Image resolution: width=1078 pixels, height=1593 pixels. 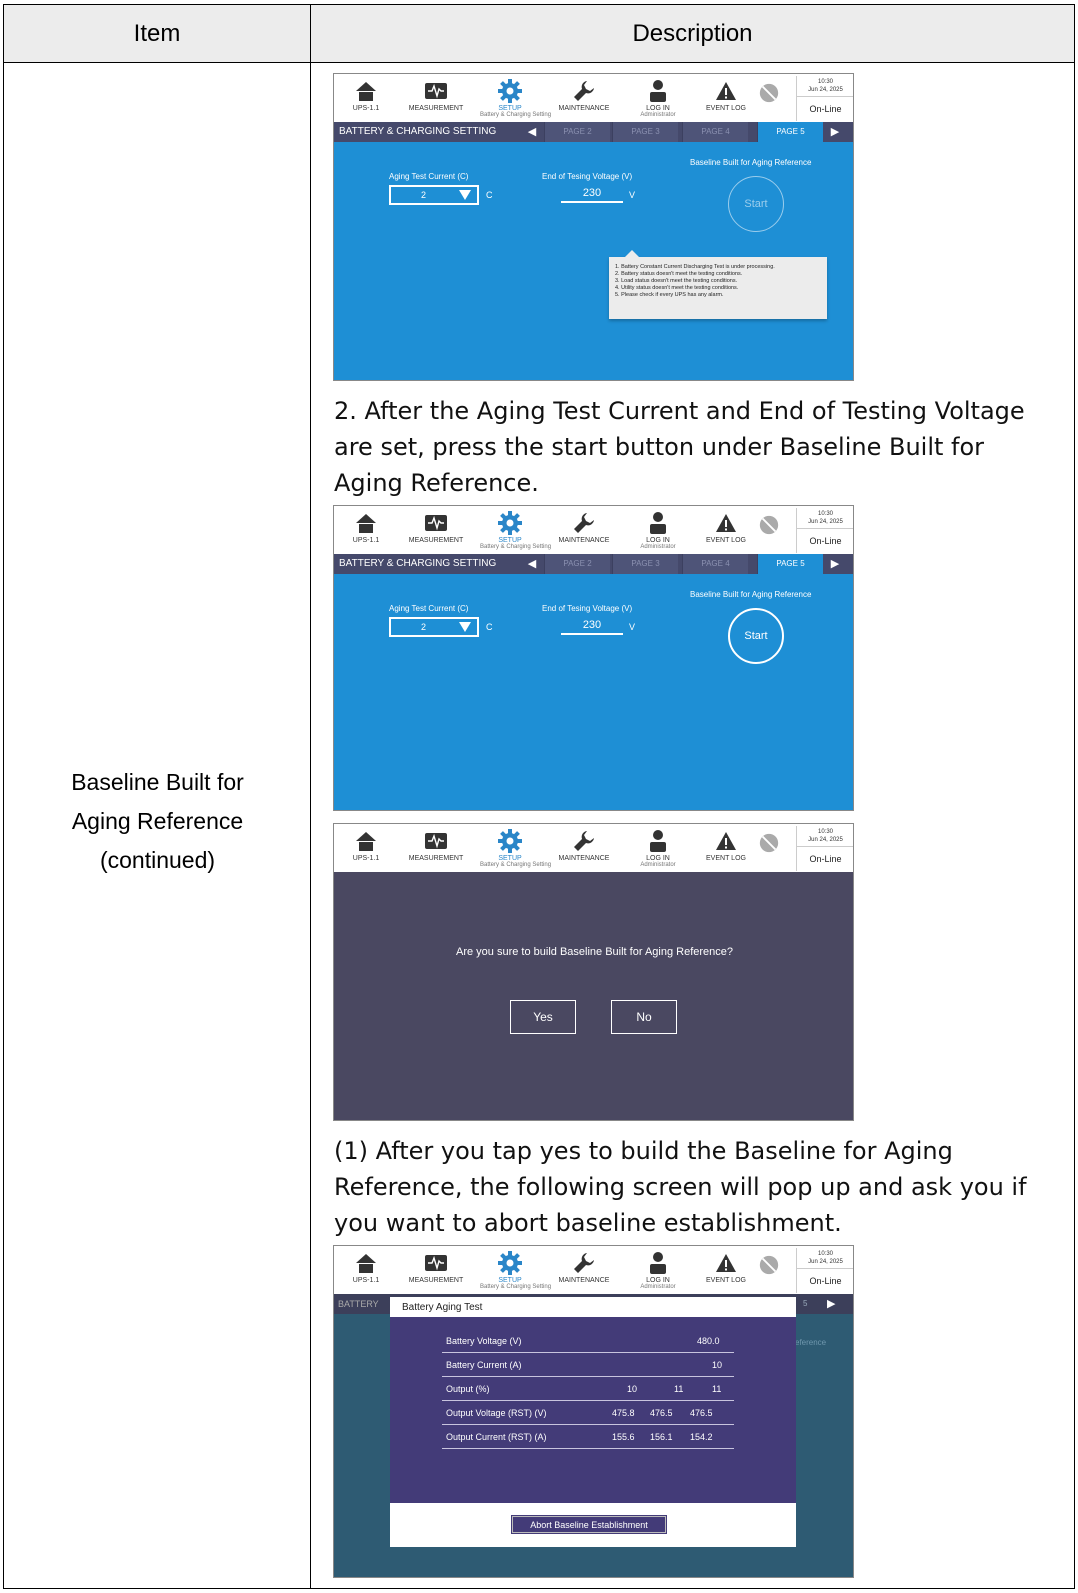 What do you see at coordinates (442, 1307) in the screenshot?
I see `modal-title: Battery Aging Test` at bounding box center [442, 1307].